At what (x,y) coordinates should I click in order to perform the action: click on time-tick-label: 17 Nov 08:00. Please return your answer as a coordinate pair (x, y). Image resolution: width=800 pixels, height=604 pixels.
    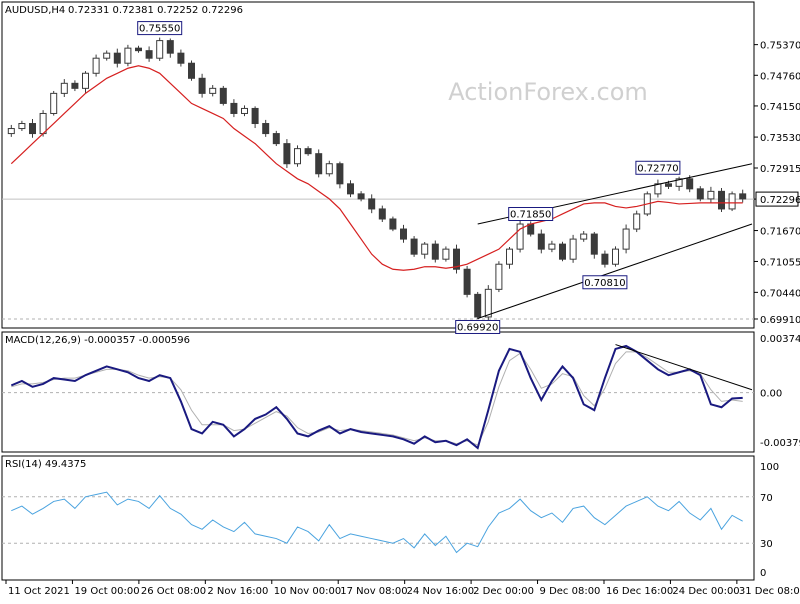
    Looking at the image, I should click on (373, 591).